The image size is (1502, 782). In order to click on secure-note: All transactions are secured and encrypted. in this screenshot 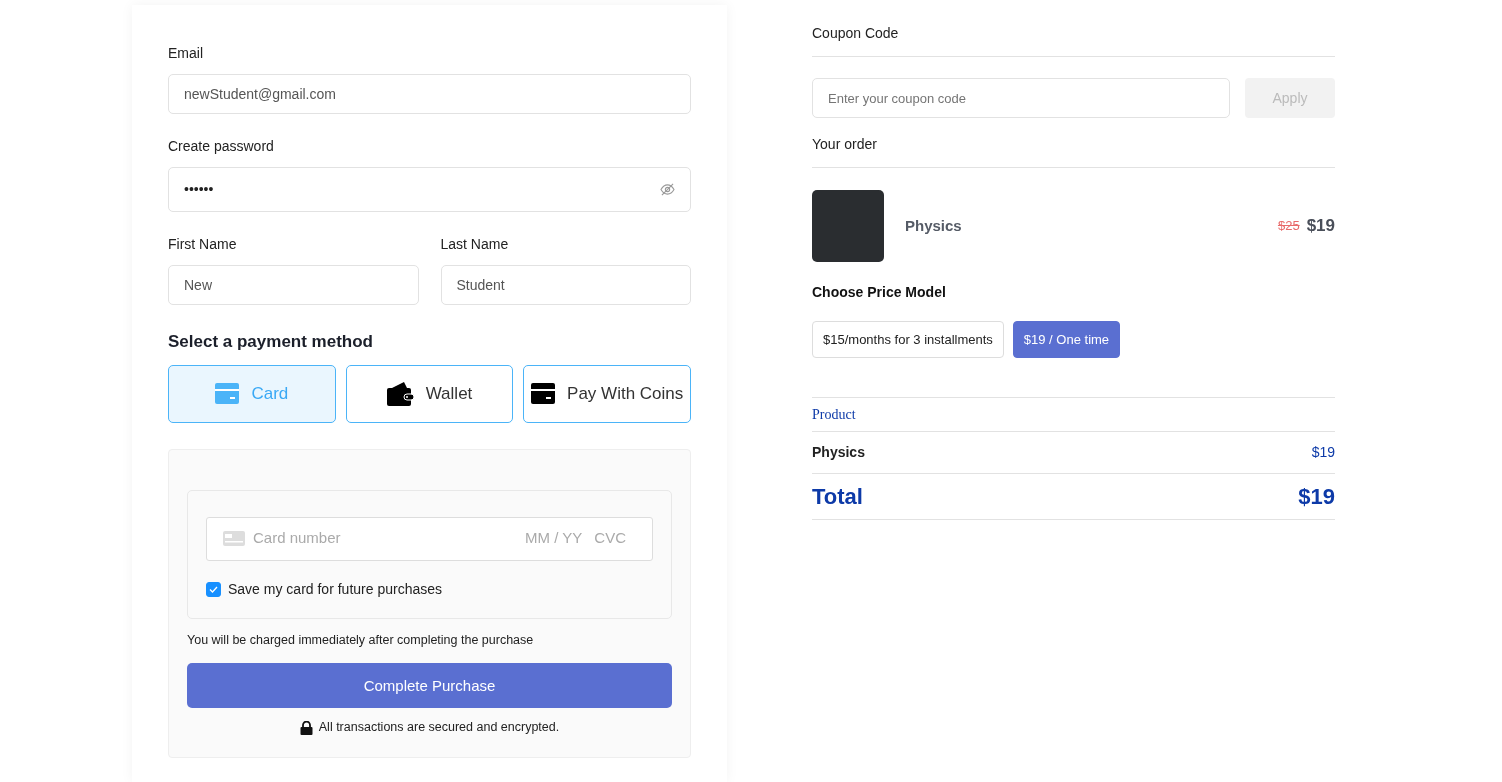, I will do `click(439, 728)`.